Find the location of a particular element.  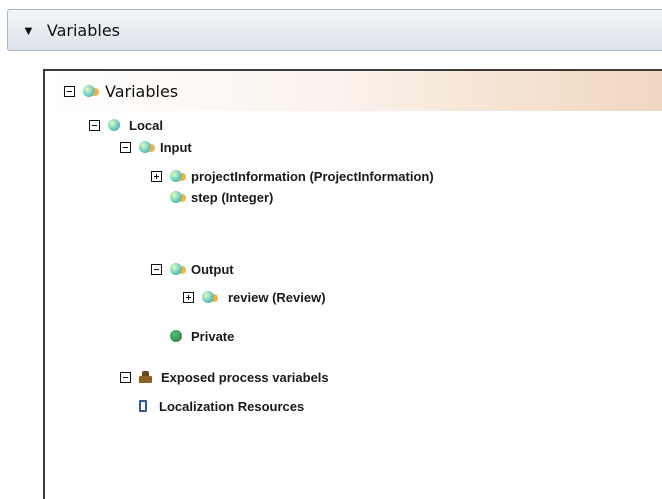

tree-node-label: projectInformation (ProjectInformation) is located at coordinates (312, 176).